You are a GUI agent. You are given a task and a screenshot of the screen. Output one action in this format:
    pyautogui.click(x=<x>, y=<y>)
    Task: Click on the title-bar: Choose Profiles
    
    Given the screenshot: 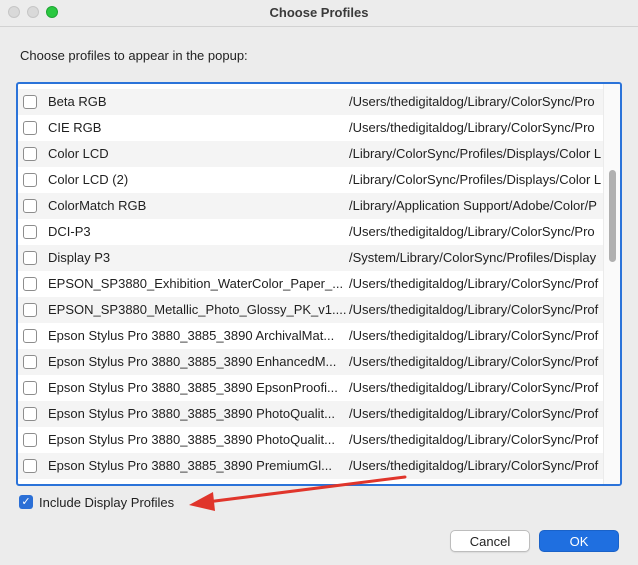 What is the action you would take?
    pyautogui.click(x=319, y=13)
    